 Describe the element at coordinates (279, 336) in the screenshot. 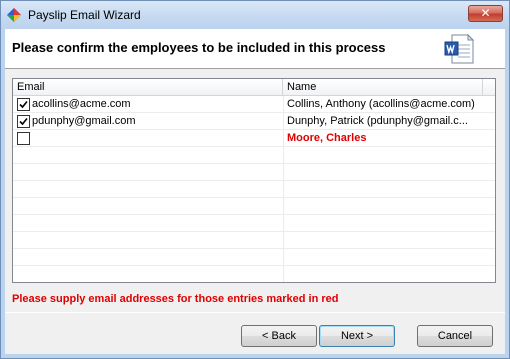

I see `back-button: < Back` at that location.